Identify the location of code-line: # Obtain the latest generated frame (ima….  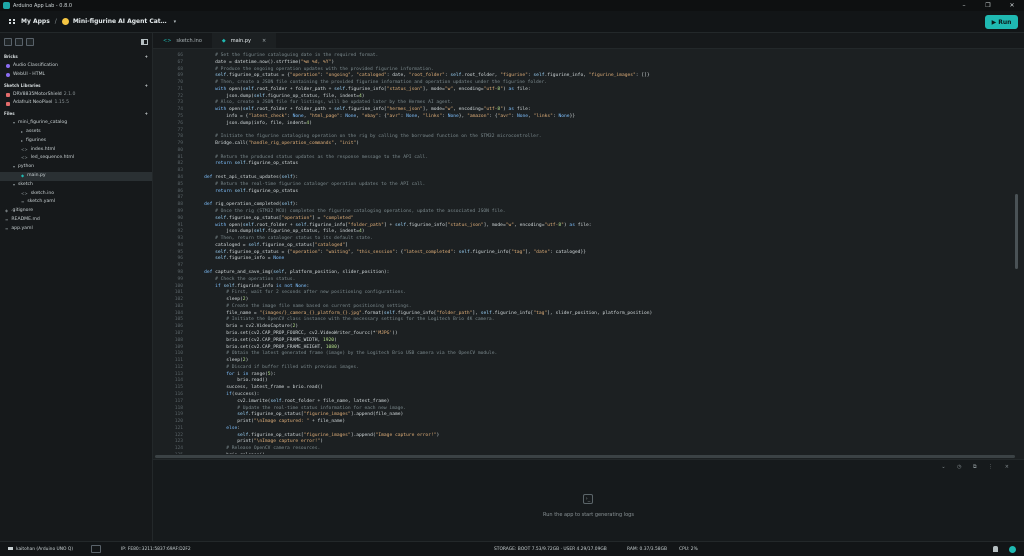
(345, 354).